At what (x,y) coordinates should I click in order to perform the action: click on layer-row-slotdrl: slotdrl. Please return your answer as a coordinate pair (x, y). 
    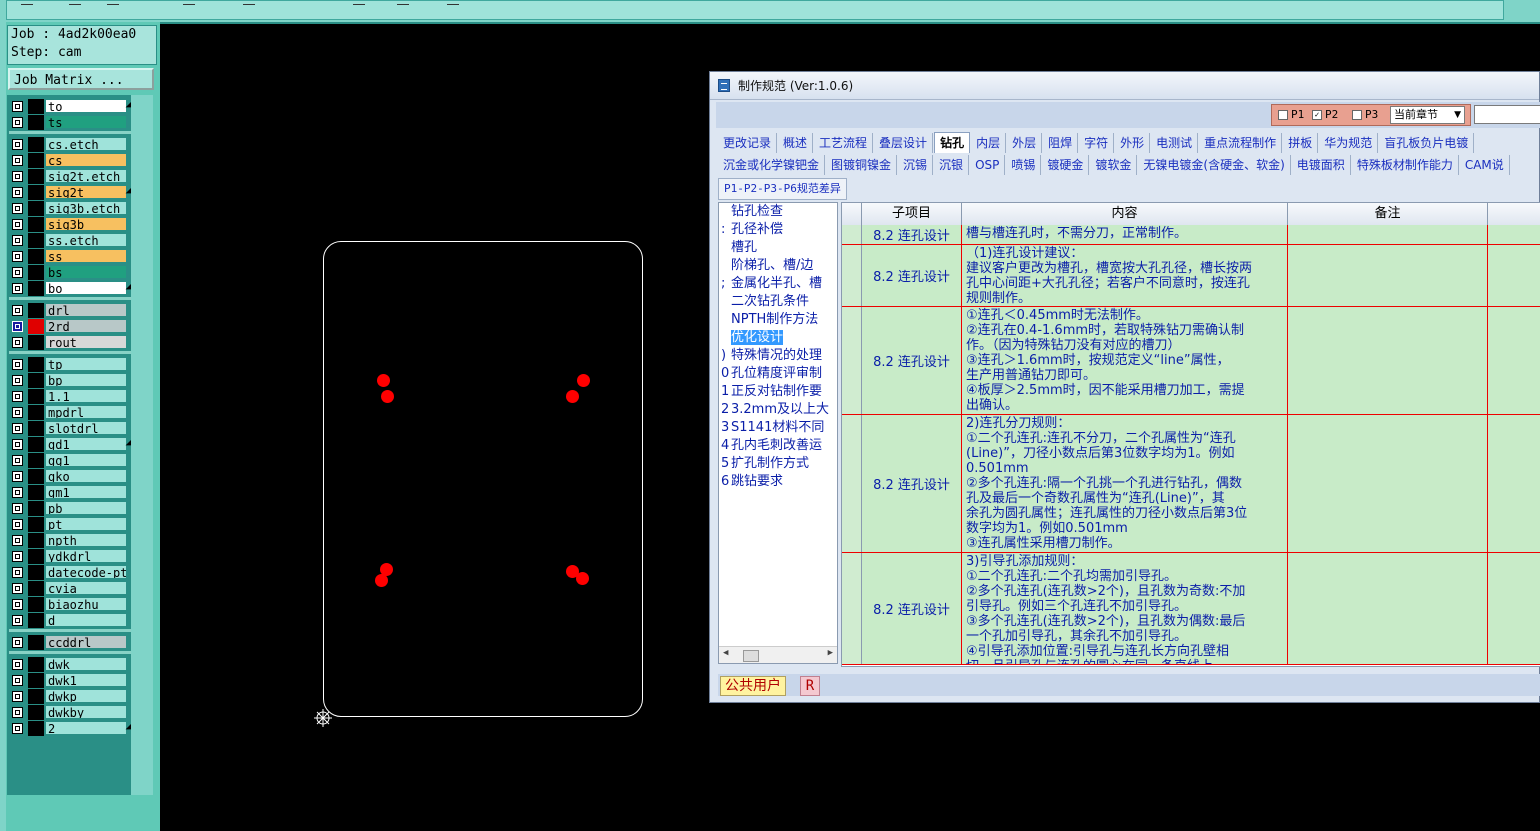
    Looking at the image, I should click on (71, 428).